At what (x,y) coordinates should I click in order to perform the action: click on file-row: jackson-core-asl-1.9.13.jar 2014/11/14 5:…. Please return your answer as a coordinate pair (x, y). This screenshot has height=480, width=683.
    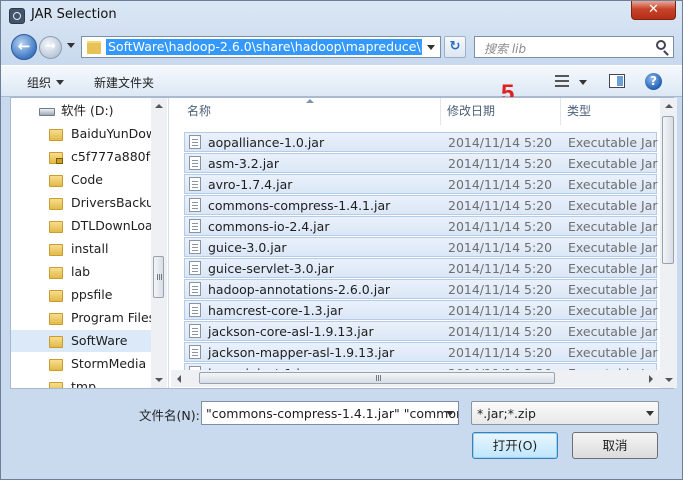
    Looking at the image, I should click on (421, 331).